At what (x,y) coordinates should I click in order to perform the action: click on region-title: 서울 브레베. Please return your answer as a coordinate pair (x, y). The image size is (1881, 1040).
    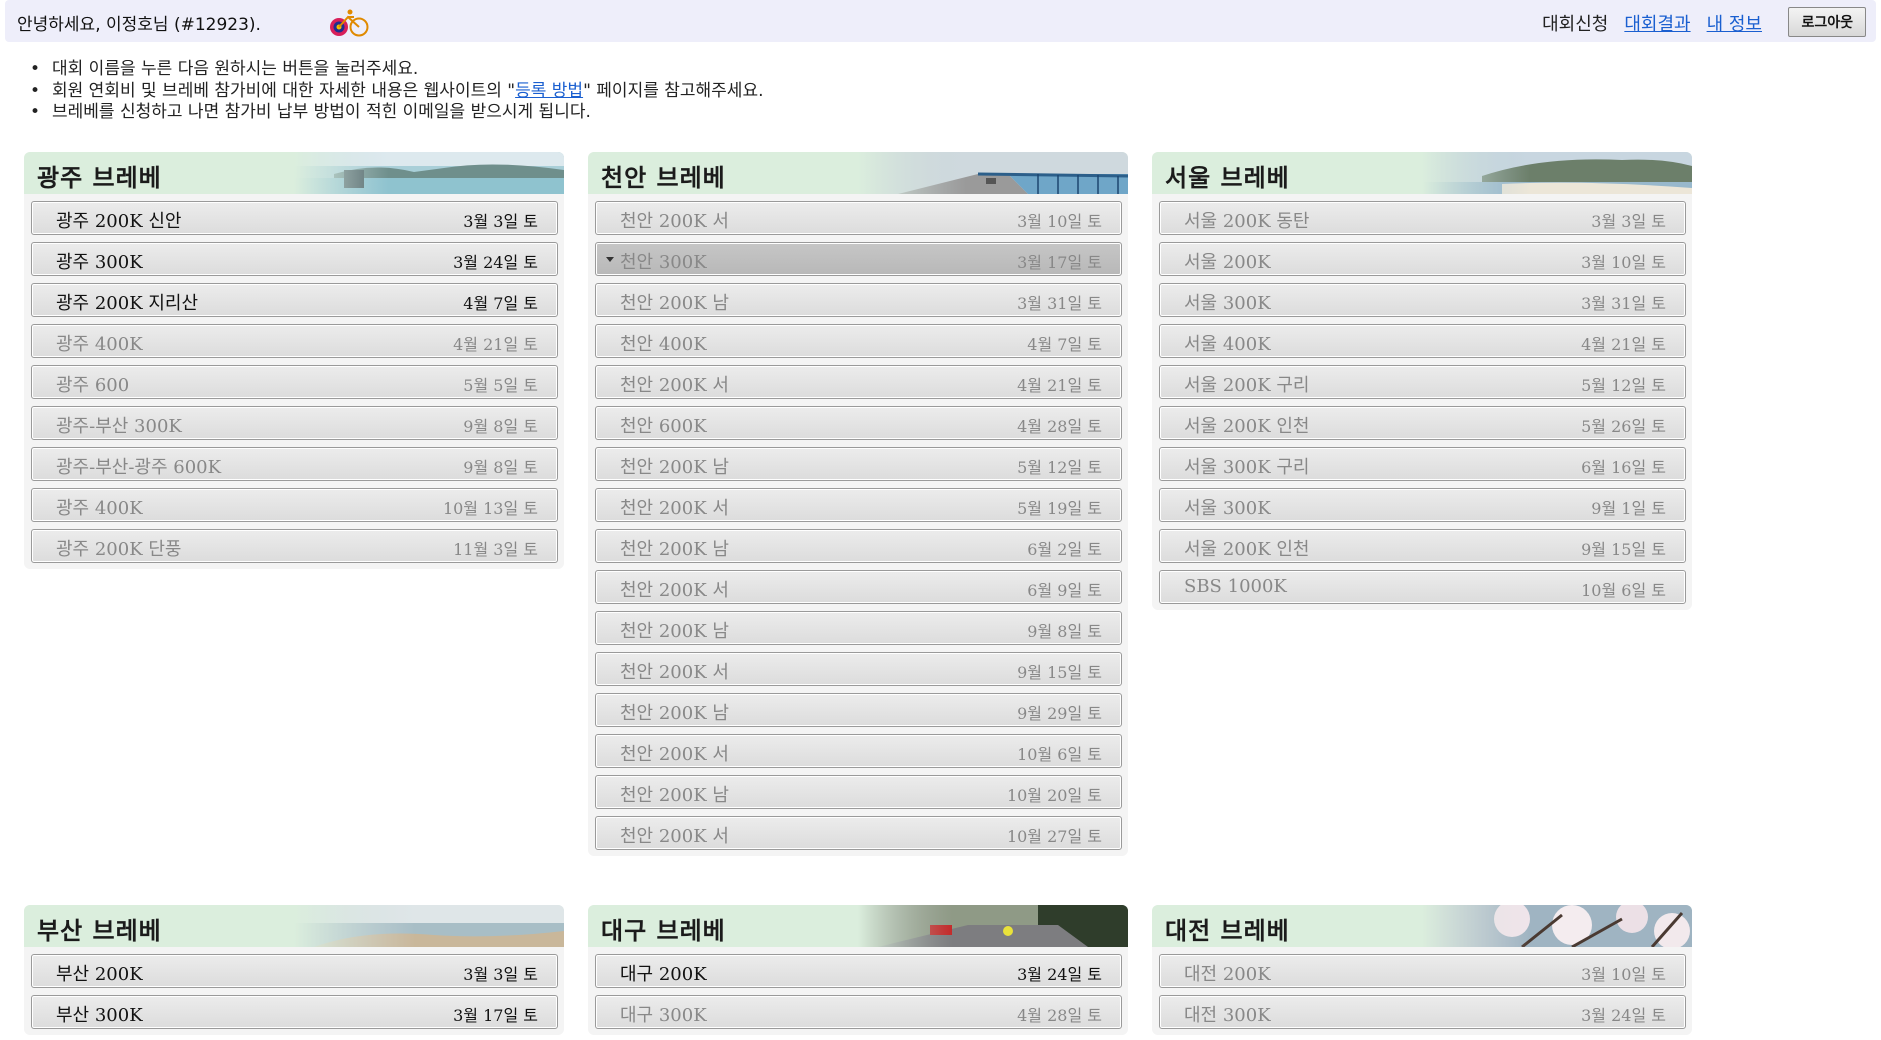
    Looking at the image, I should click on (1227, 178).